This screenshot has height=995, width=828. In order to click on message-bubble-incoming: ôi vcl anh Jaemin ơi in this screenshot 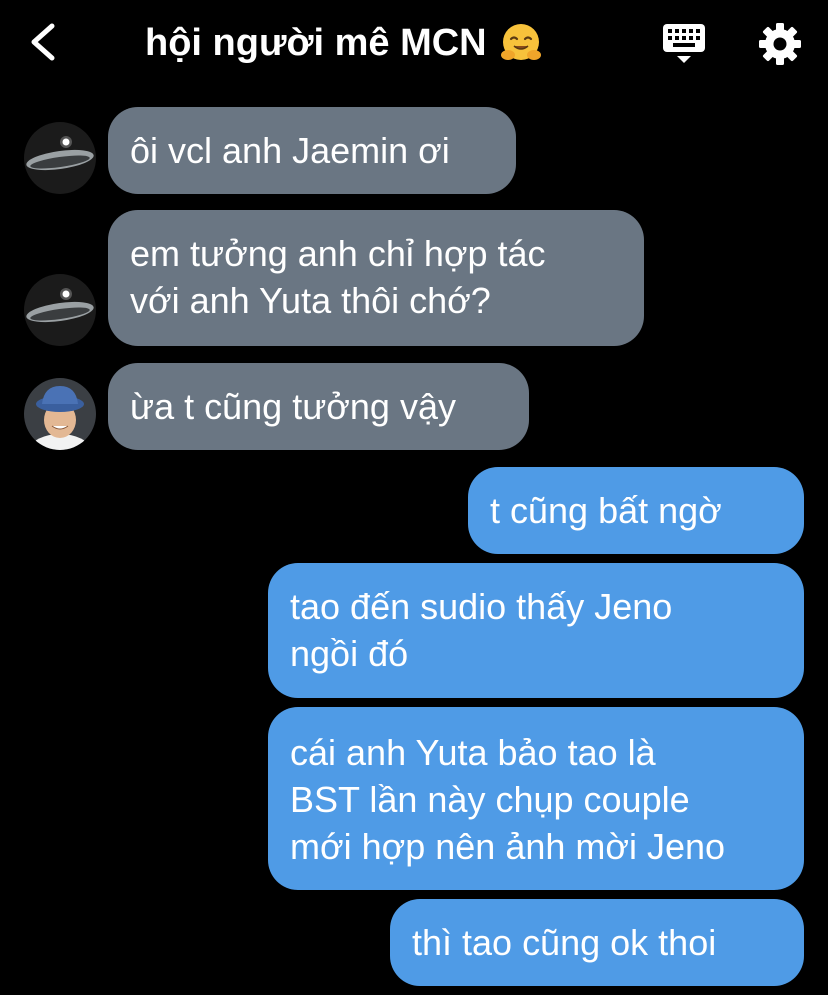, I will do `click(312, 150)`.